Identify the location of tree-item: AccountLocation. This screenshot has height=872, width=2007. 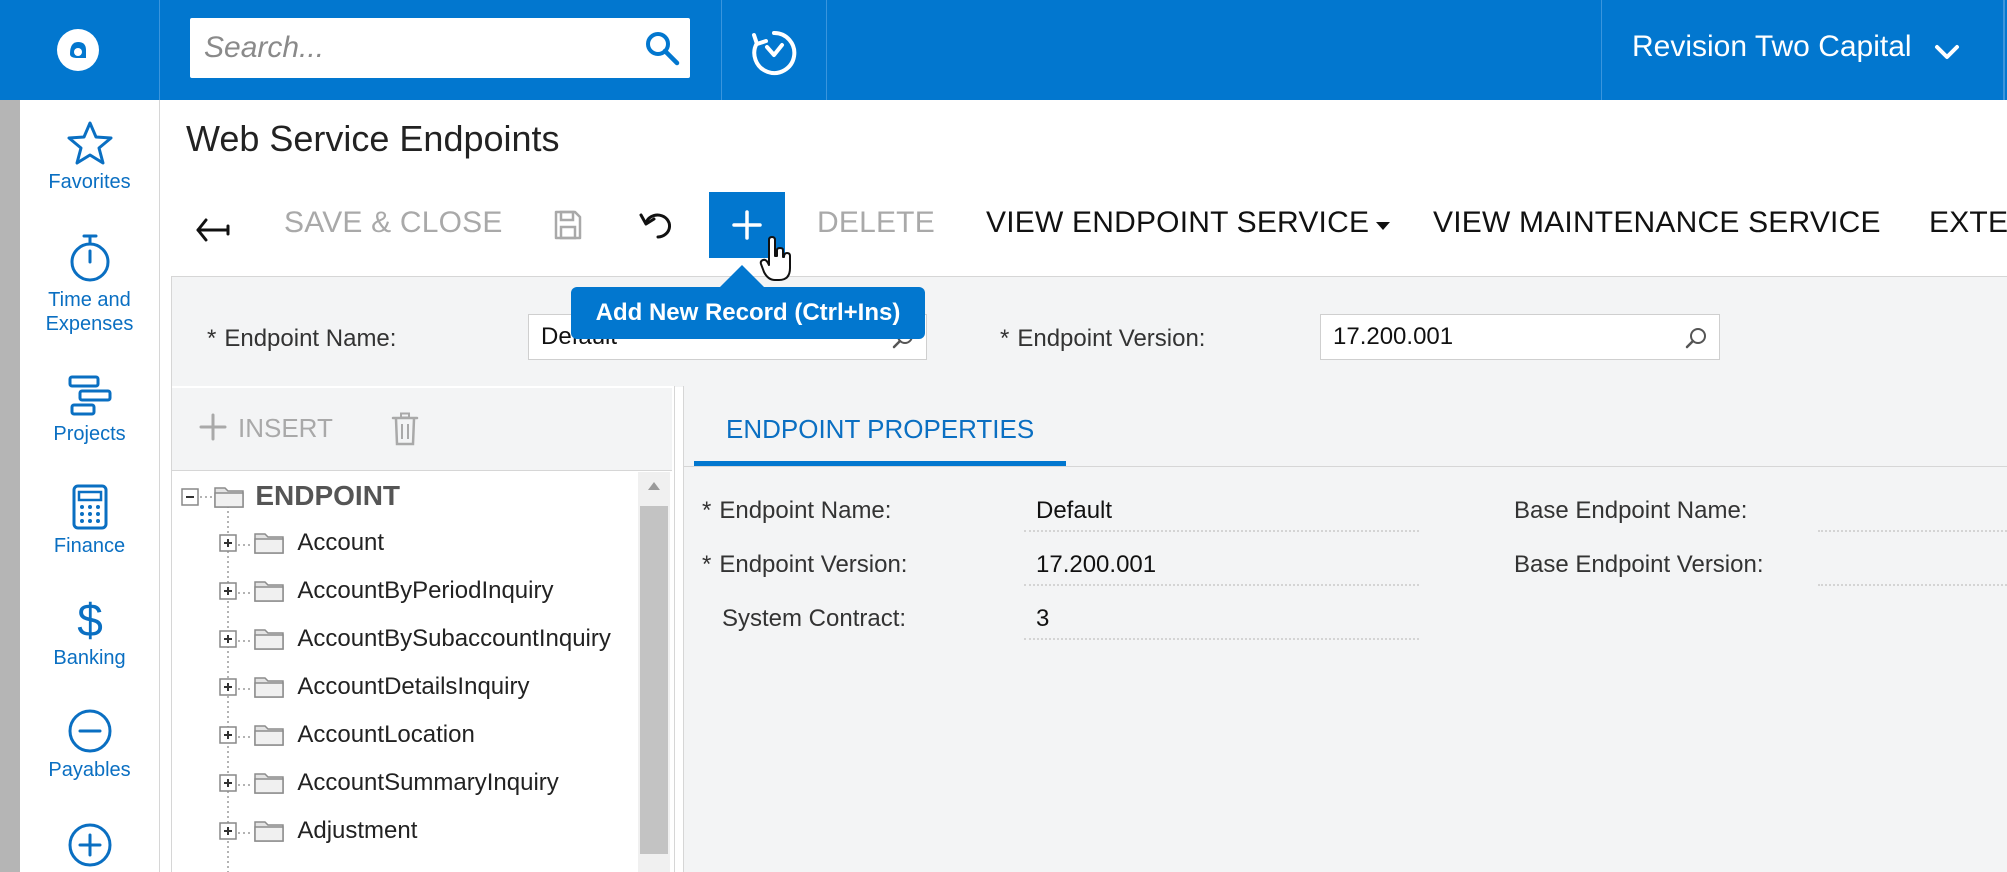
(346, 735).